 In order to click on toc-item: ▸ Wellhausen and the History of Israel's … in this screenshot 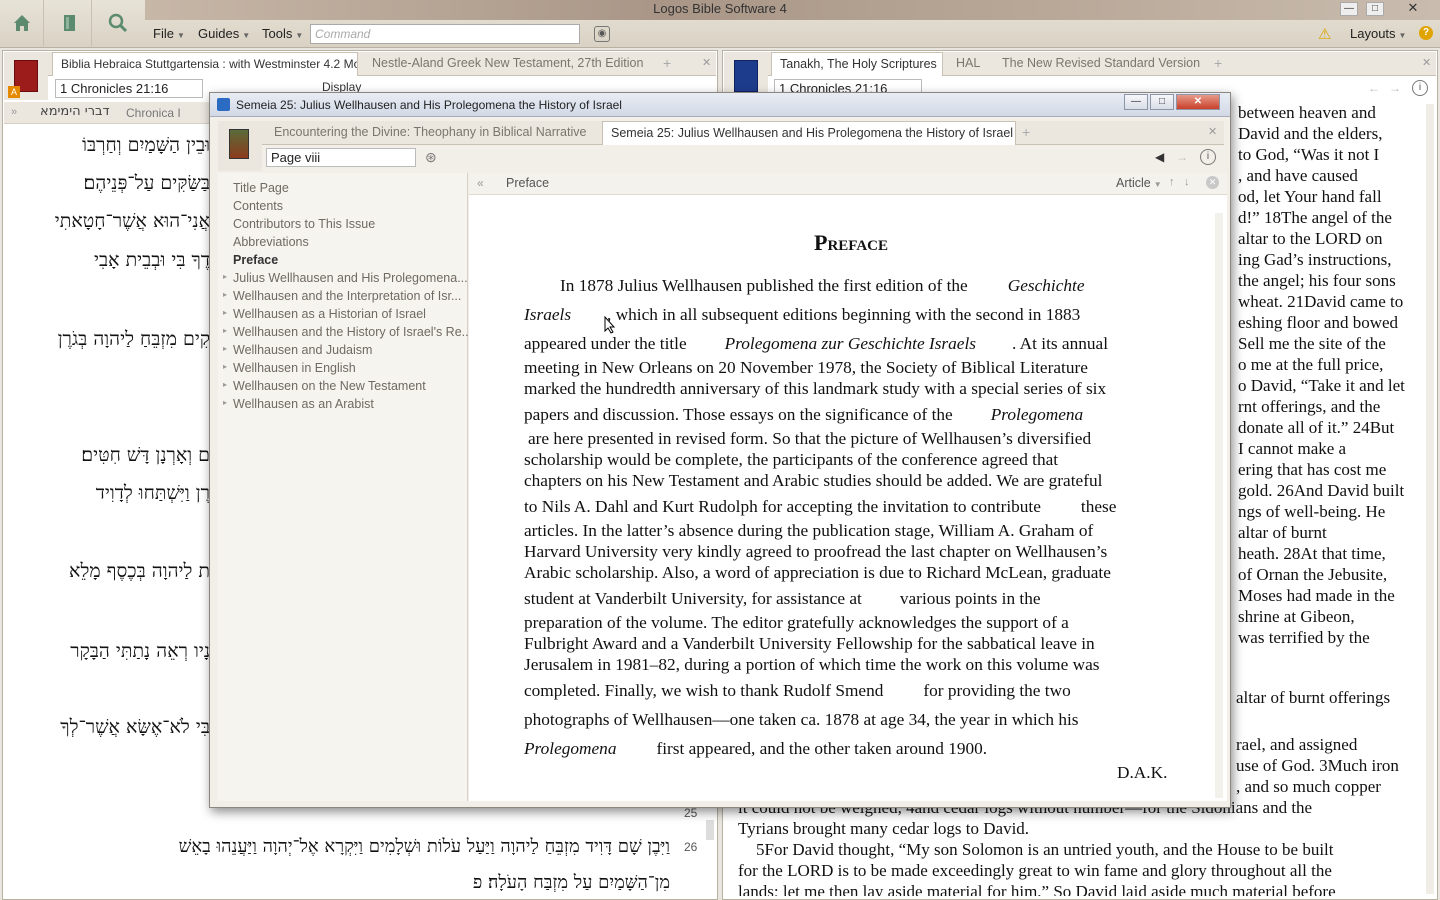, I will do `click(348, 332)`.